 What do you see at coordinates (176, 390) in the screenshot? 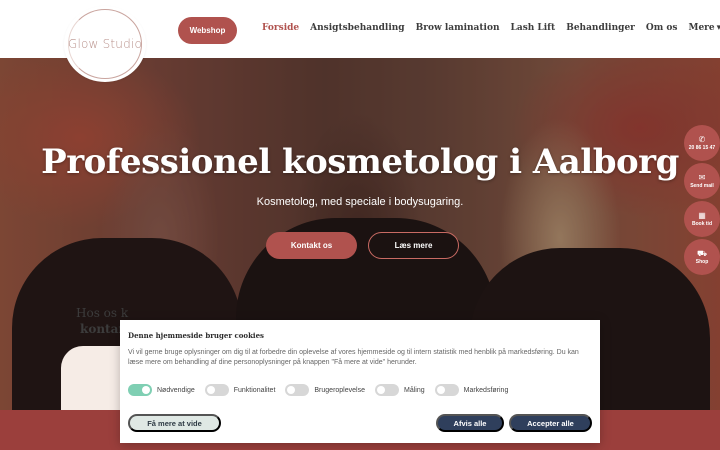
I see `toggle-label: Nødvendige` at bounding box center [176, 390].